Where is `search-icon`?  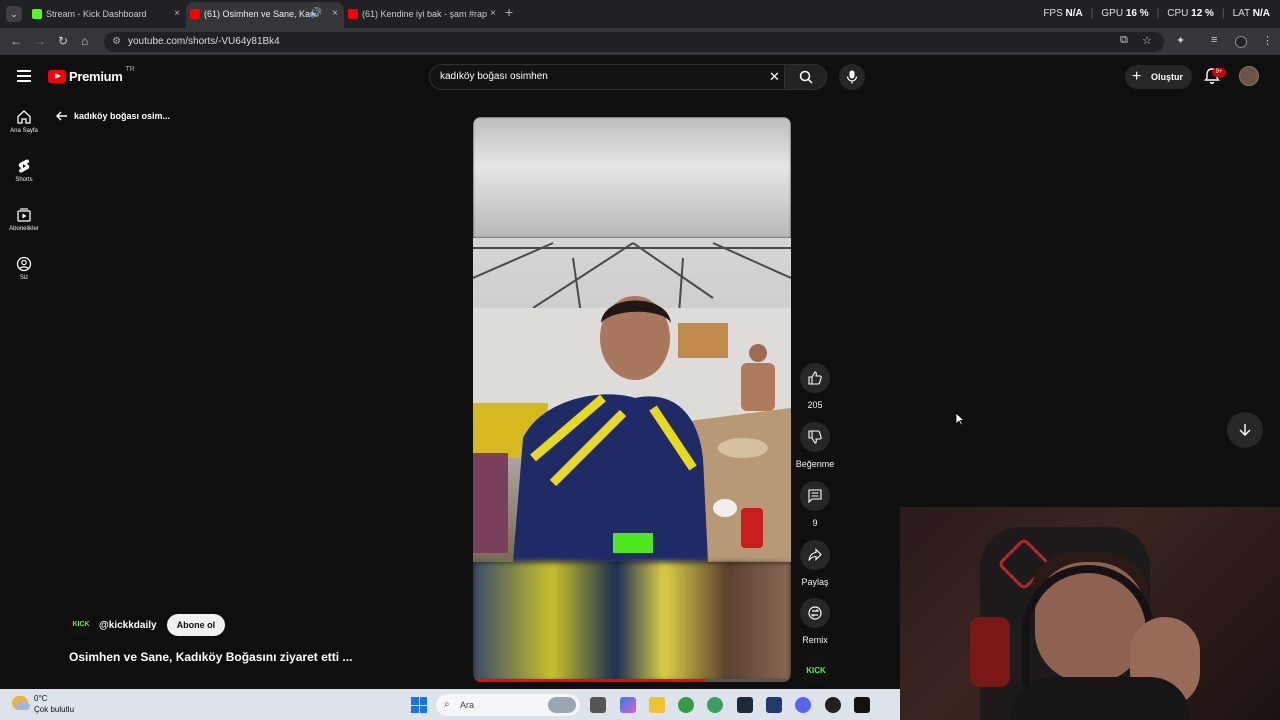
search-icon is located at coordinates (806, 77).